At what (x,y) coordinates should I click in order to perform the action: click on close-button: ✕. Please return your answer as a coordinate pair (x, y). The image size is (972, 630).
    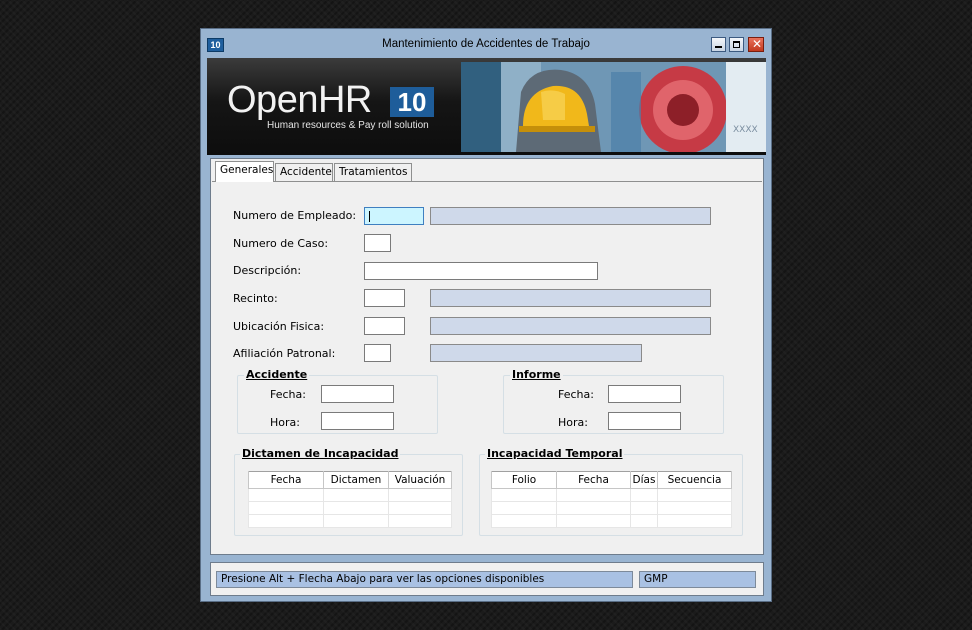
    Looking at the image, I should click on (756, 44).